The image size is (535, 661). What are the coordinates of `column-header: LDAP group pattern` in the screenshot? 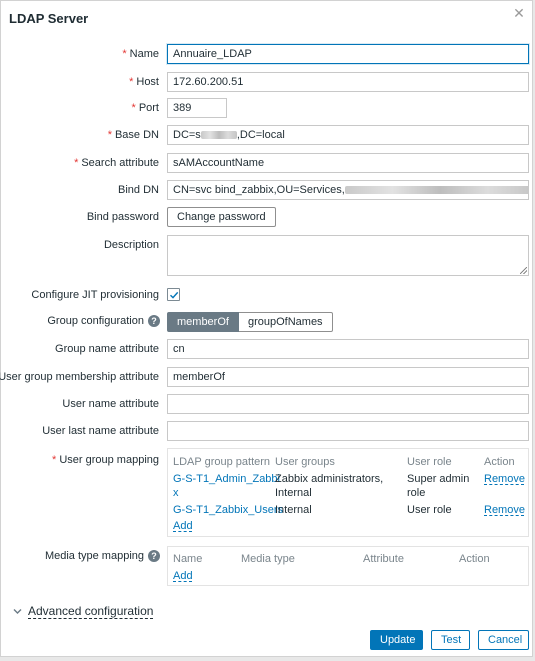 It's located at (222, 462).